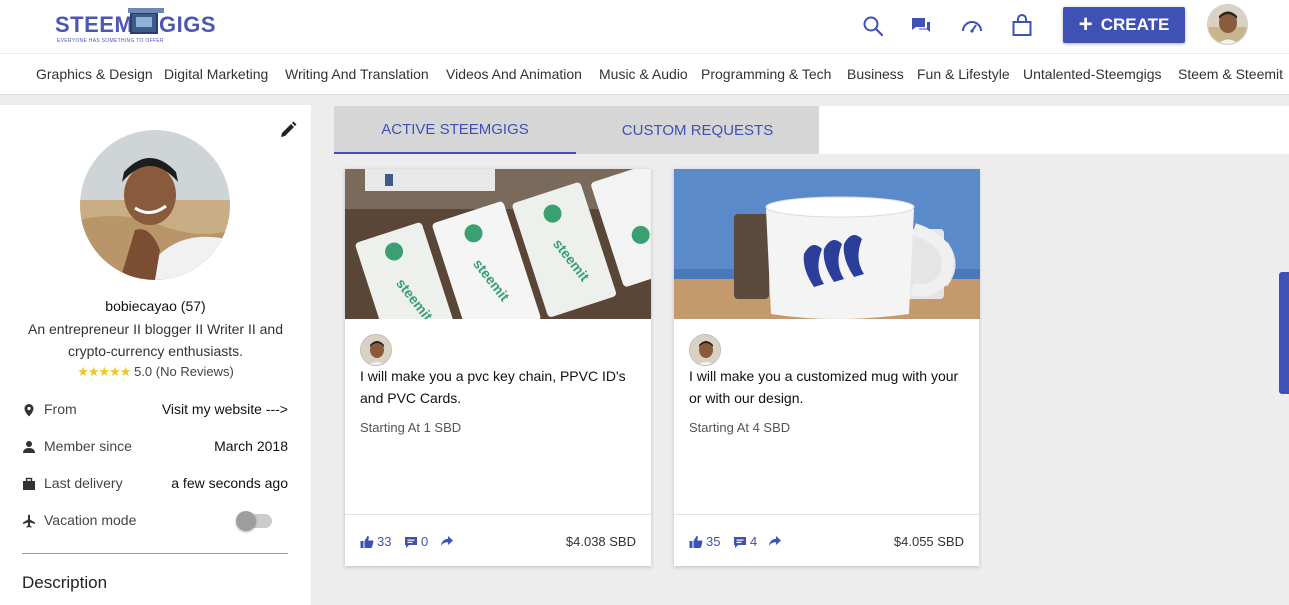 Image resolution: width=1289 pixels, height=605 pixels. Describe the element at coordinates (184, 371) in the screenshot. I see `rating-text: 5.0 (No Reviews)` at that location.